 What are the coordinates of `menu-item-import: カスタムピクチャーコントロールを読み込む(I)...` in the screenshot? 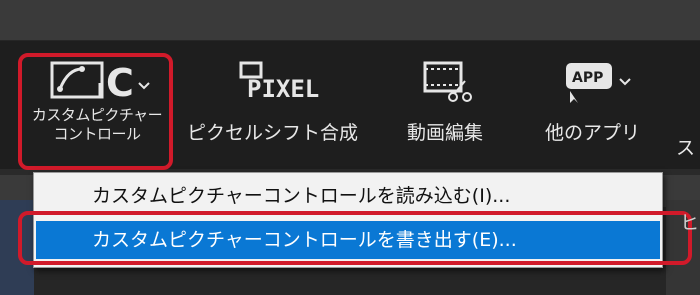 It's located at (348, 196).